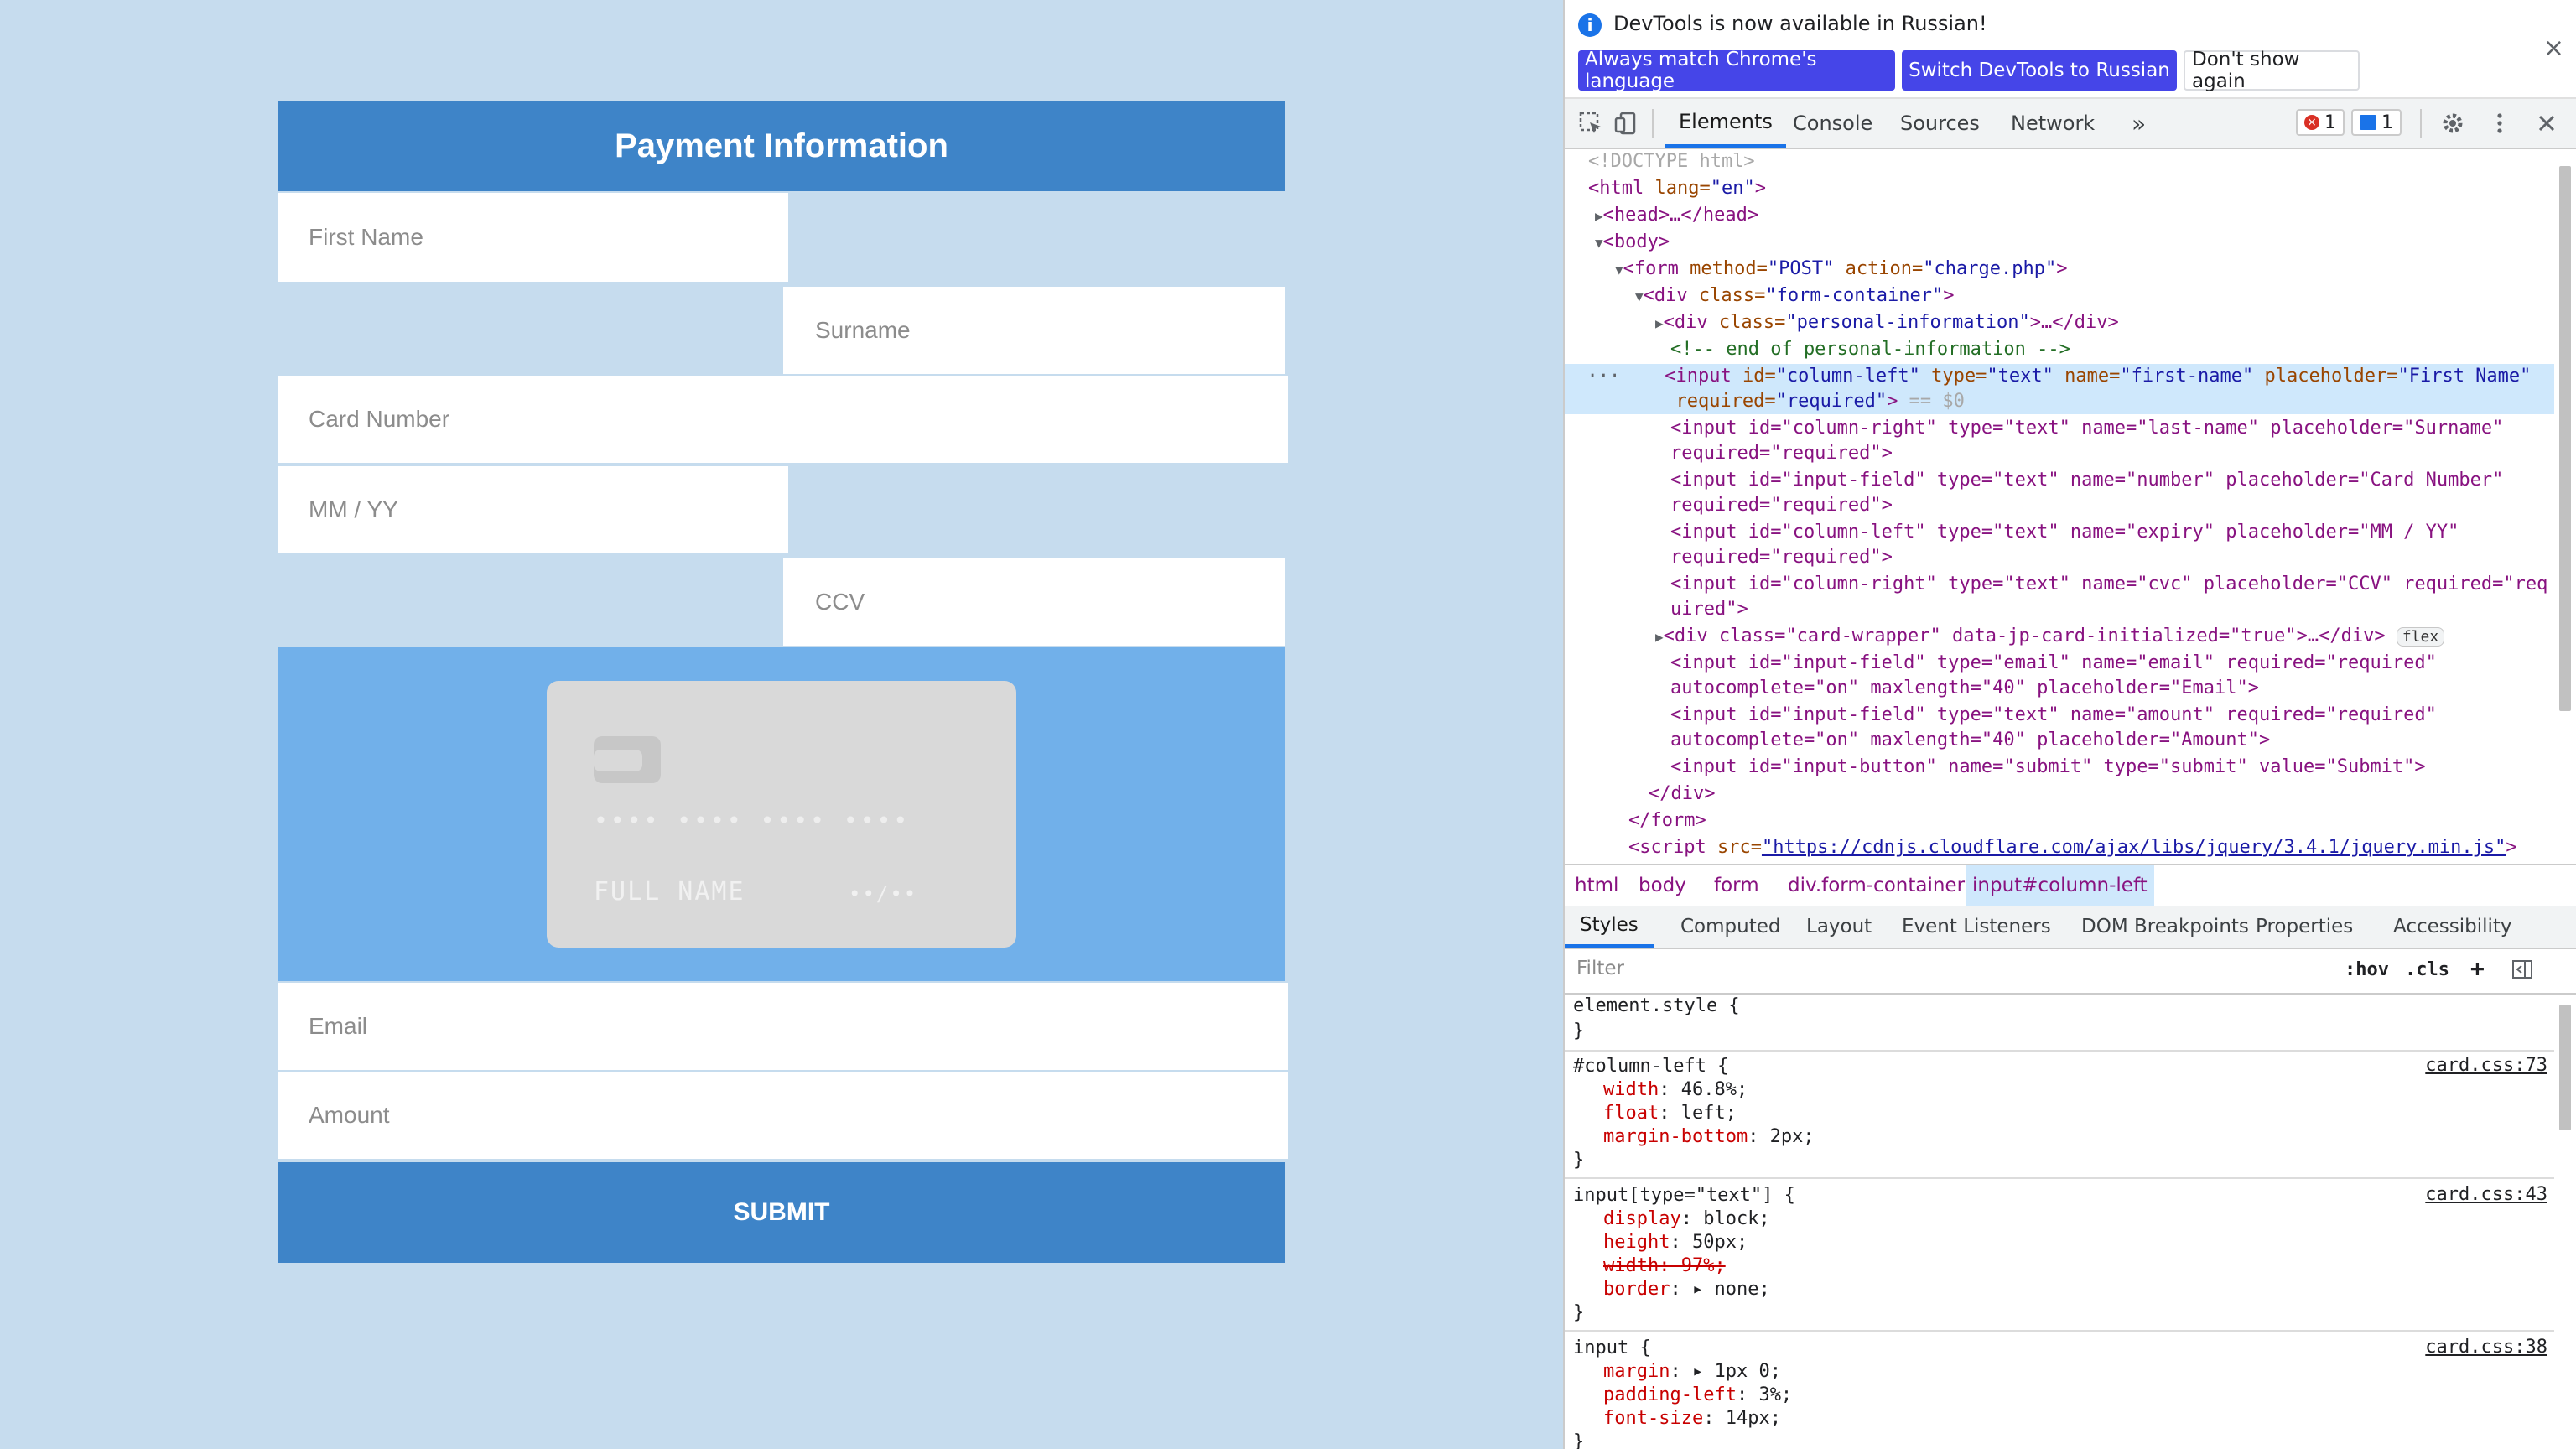 Image resolution: width=2576 pixels, height=1449 pixels. I want to click on more-tabs-icon: », so click(2138, 123).